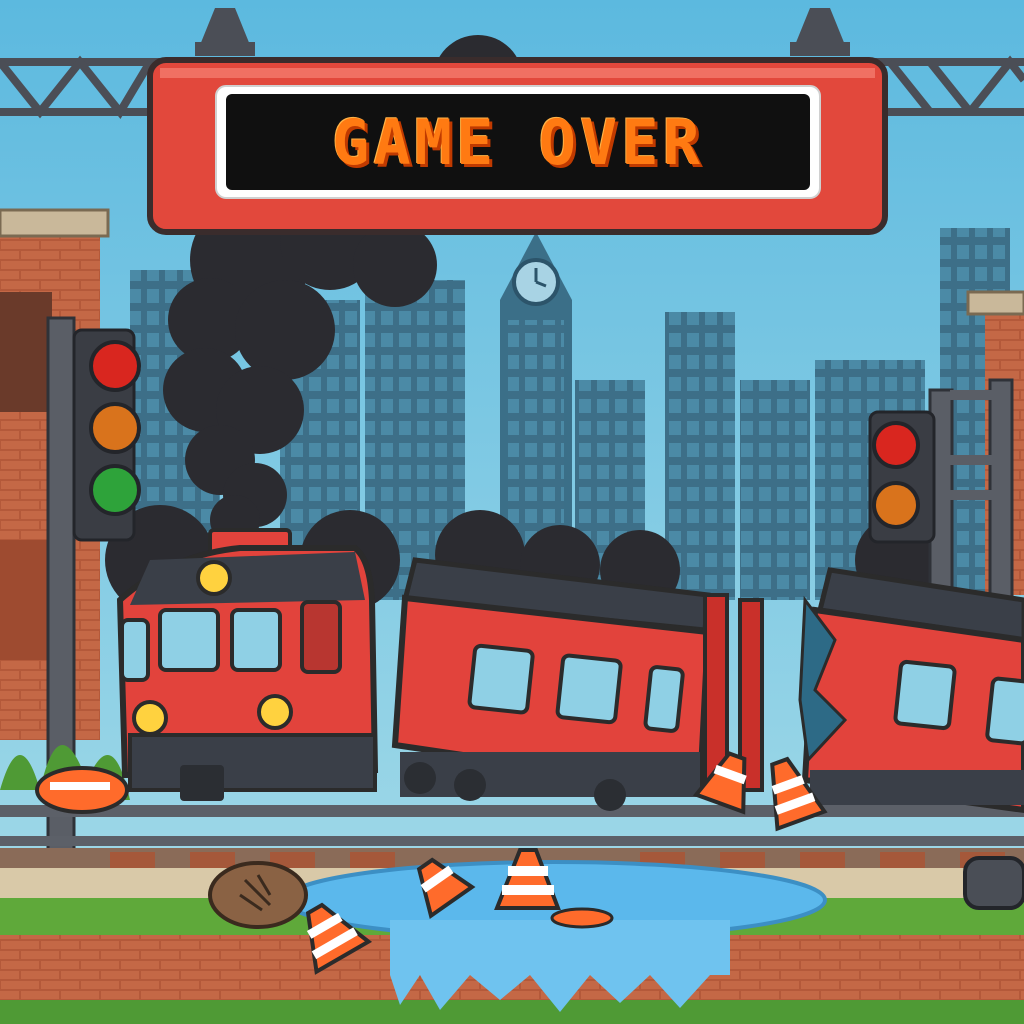 This screenshot has width=1024, height=1024. I want to click on passenger-car-middle, so click(577, 684).